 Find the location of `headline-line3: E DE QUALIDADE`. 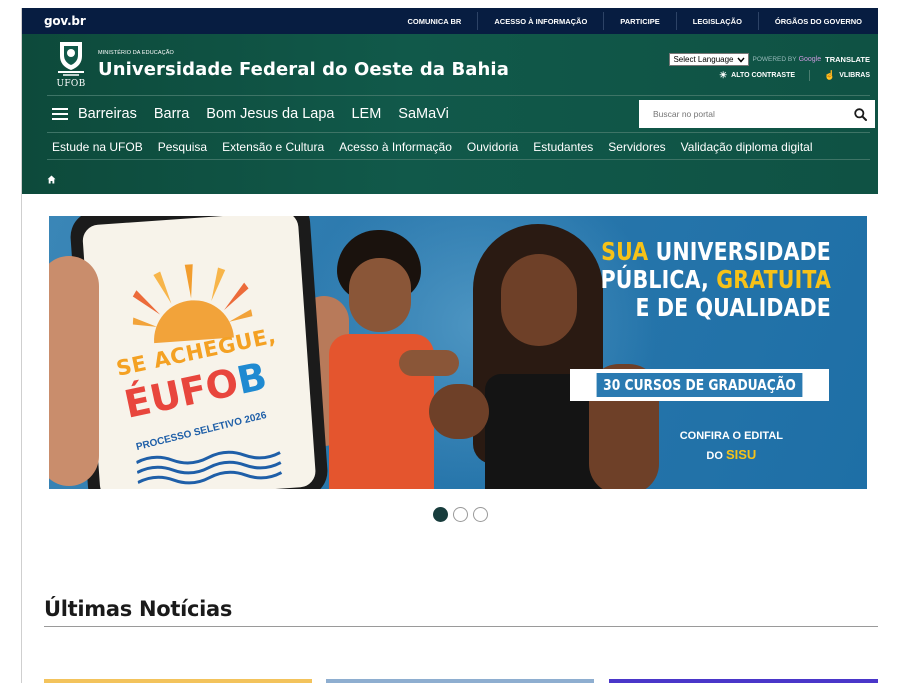

headline-line3: E DE QUALIDADE is located at coordinates (733, 307).